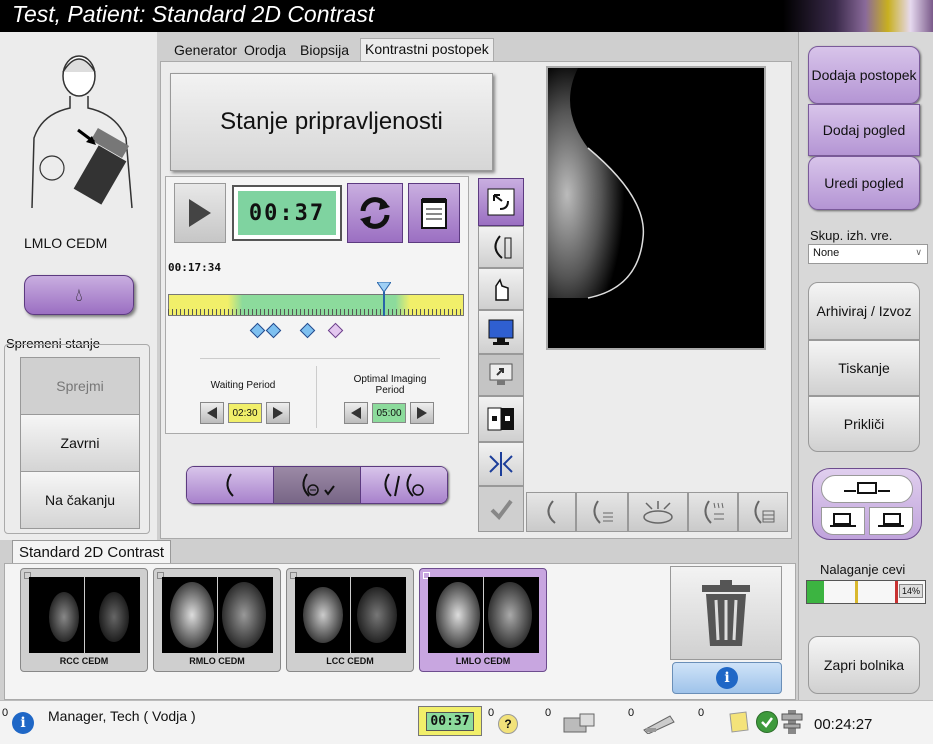 This screenshot has height=744, width=933. Describe the element at coordinates (320, 358) in the screenshot. I see `timeline-divider` at that location.